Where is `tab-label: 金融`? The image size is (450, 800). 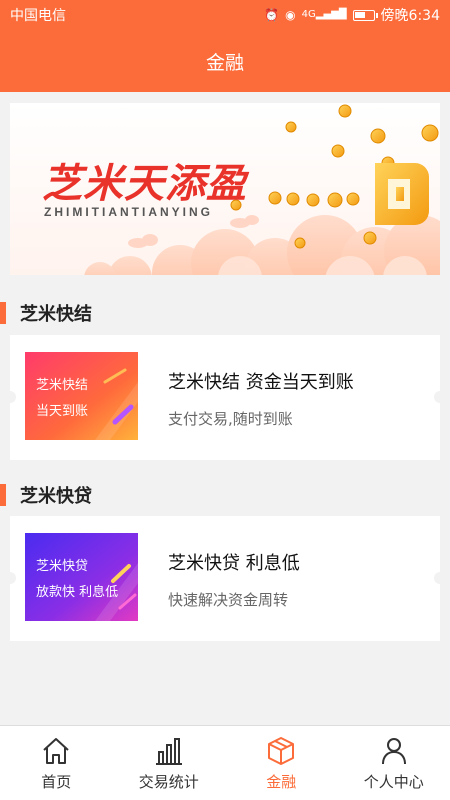 tab-label: 金融 is located at coordinates (281, 781).